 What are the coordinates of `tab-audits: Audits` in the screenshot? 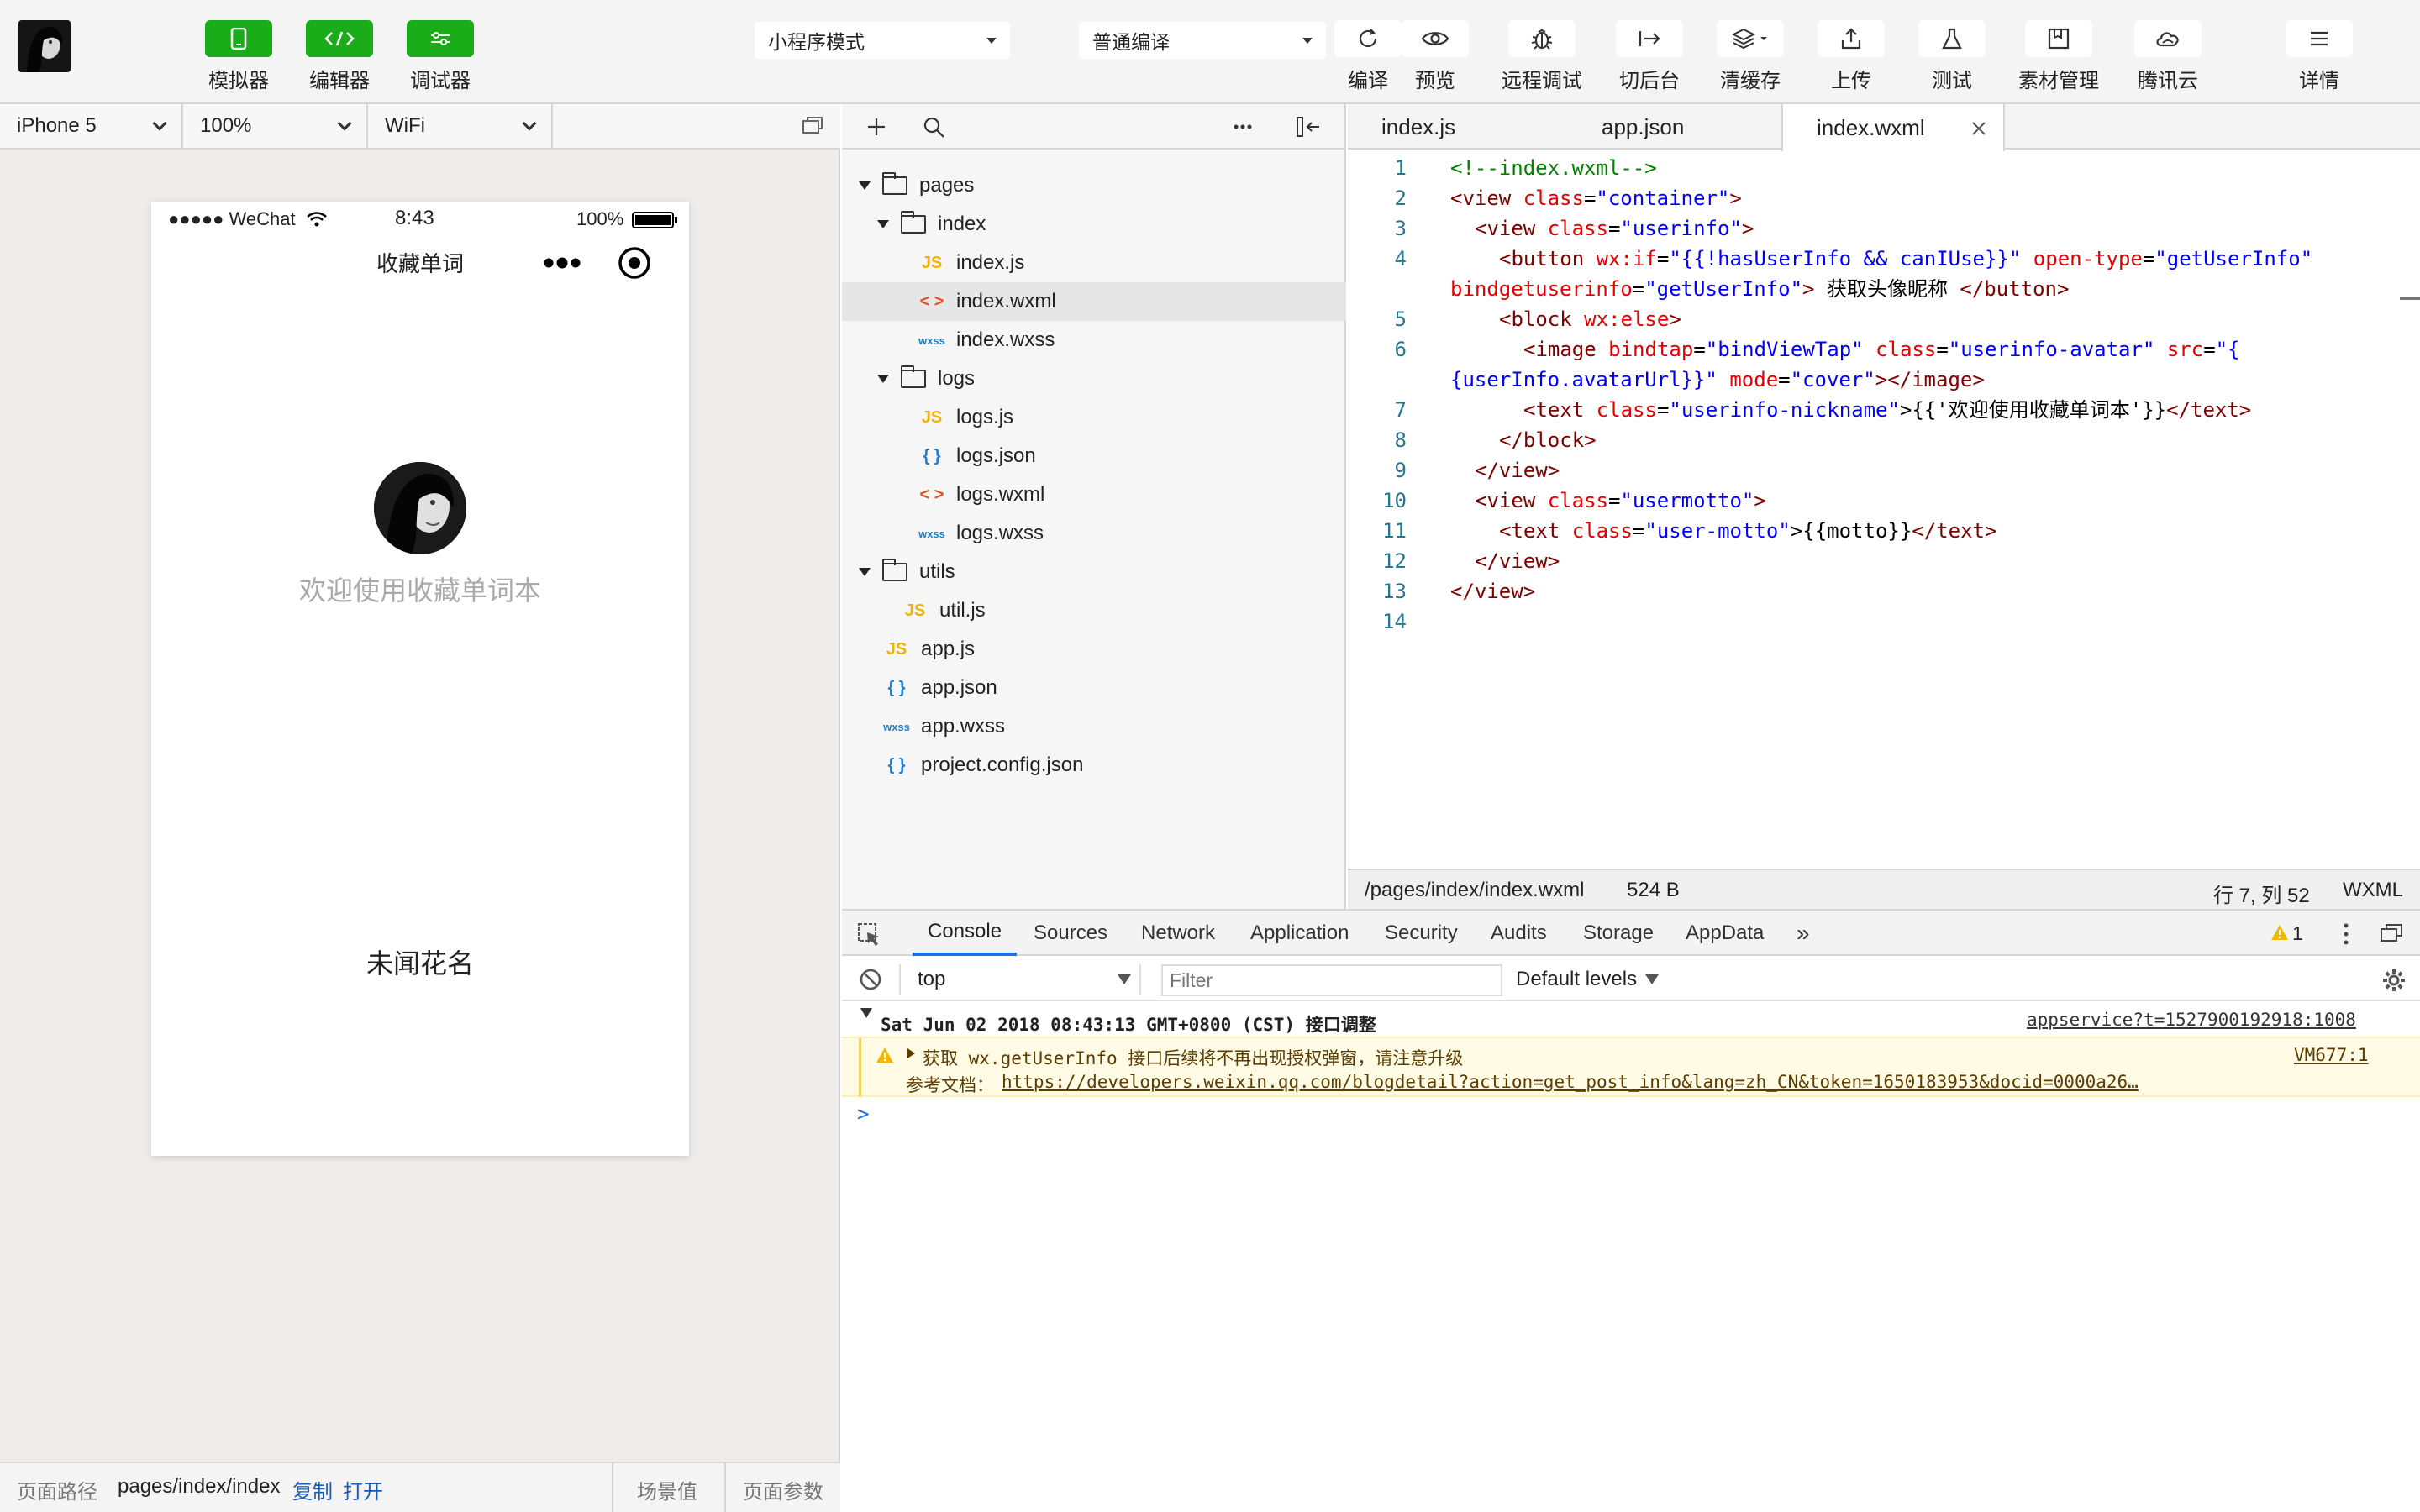 It's located at (1519, 933).